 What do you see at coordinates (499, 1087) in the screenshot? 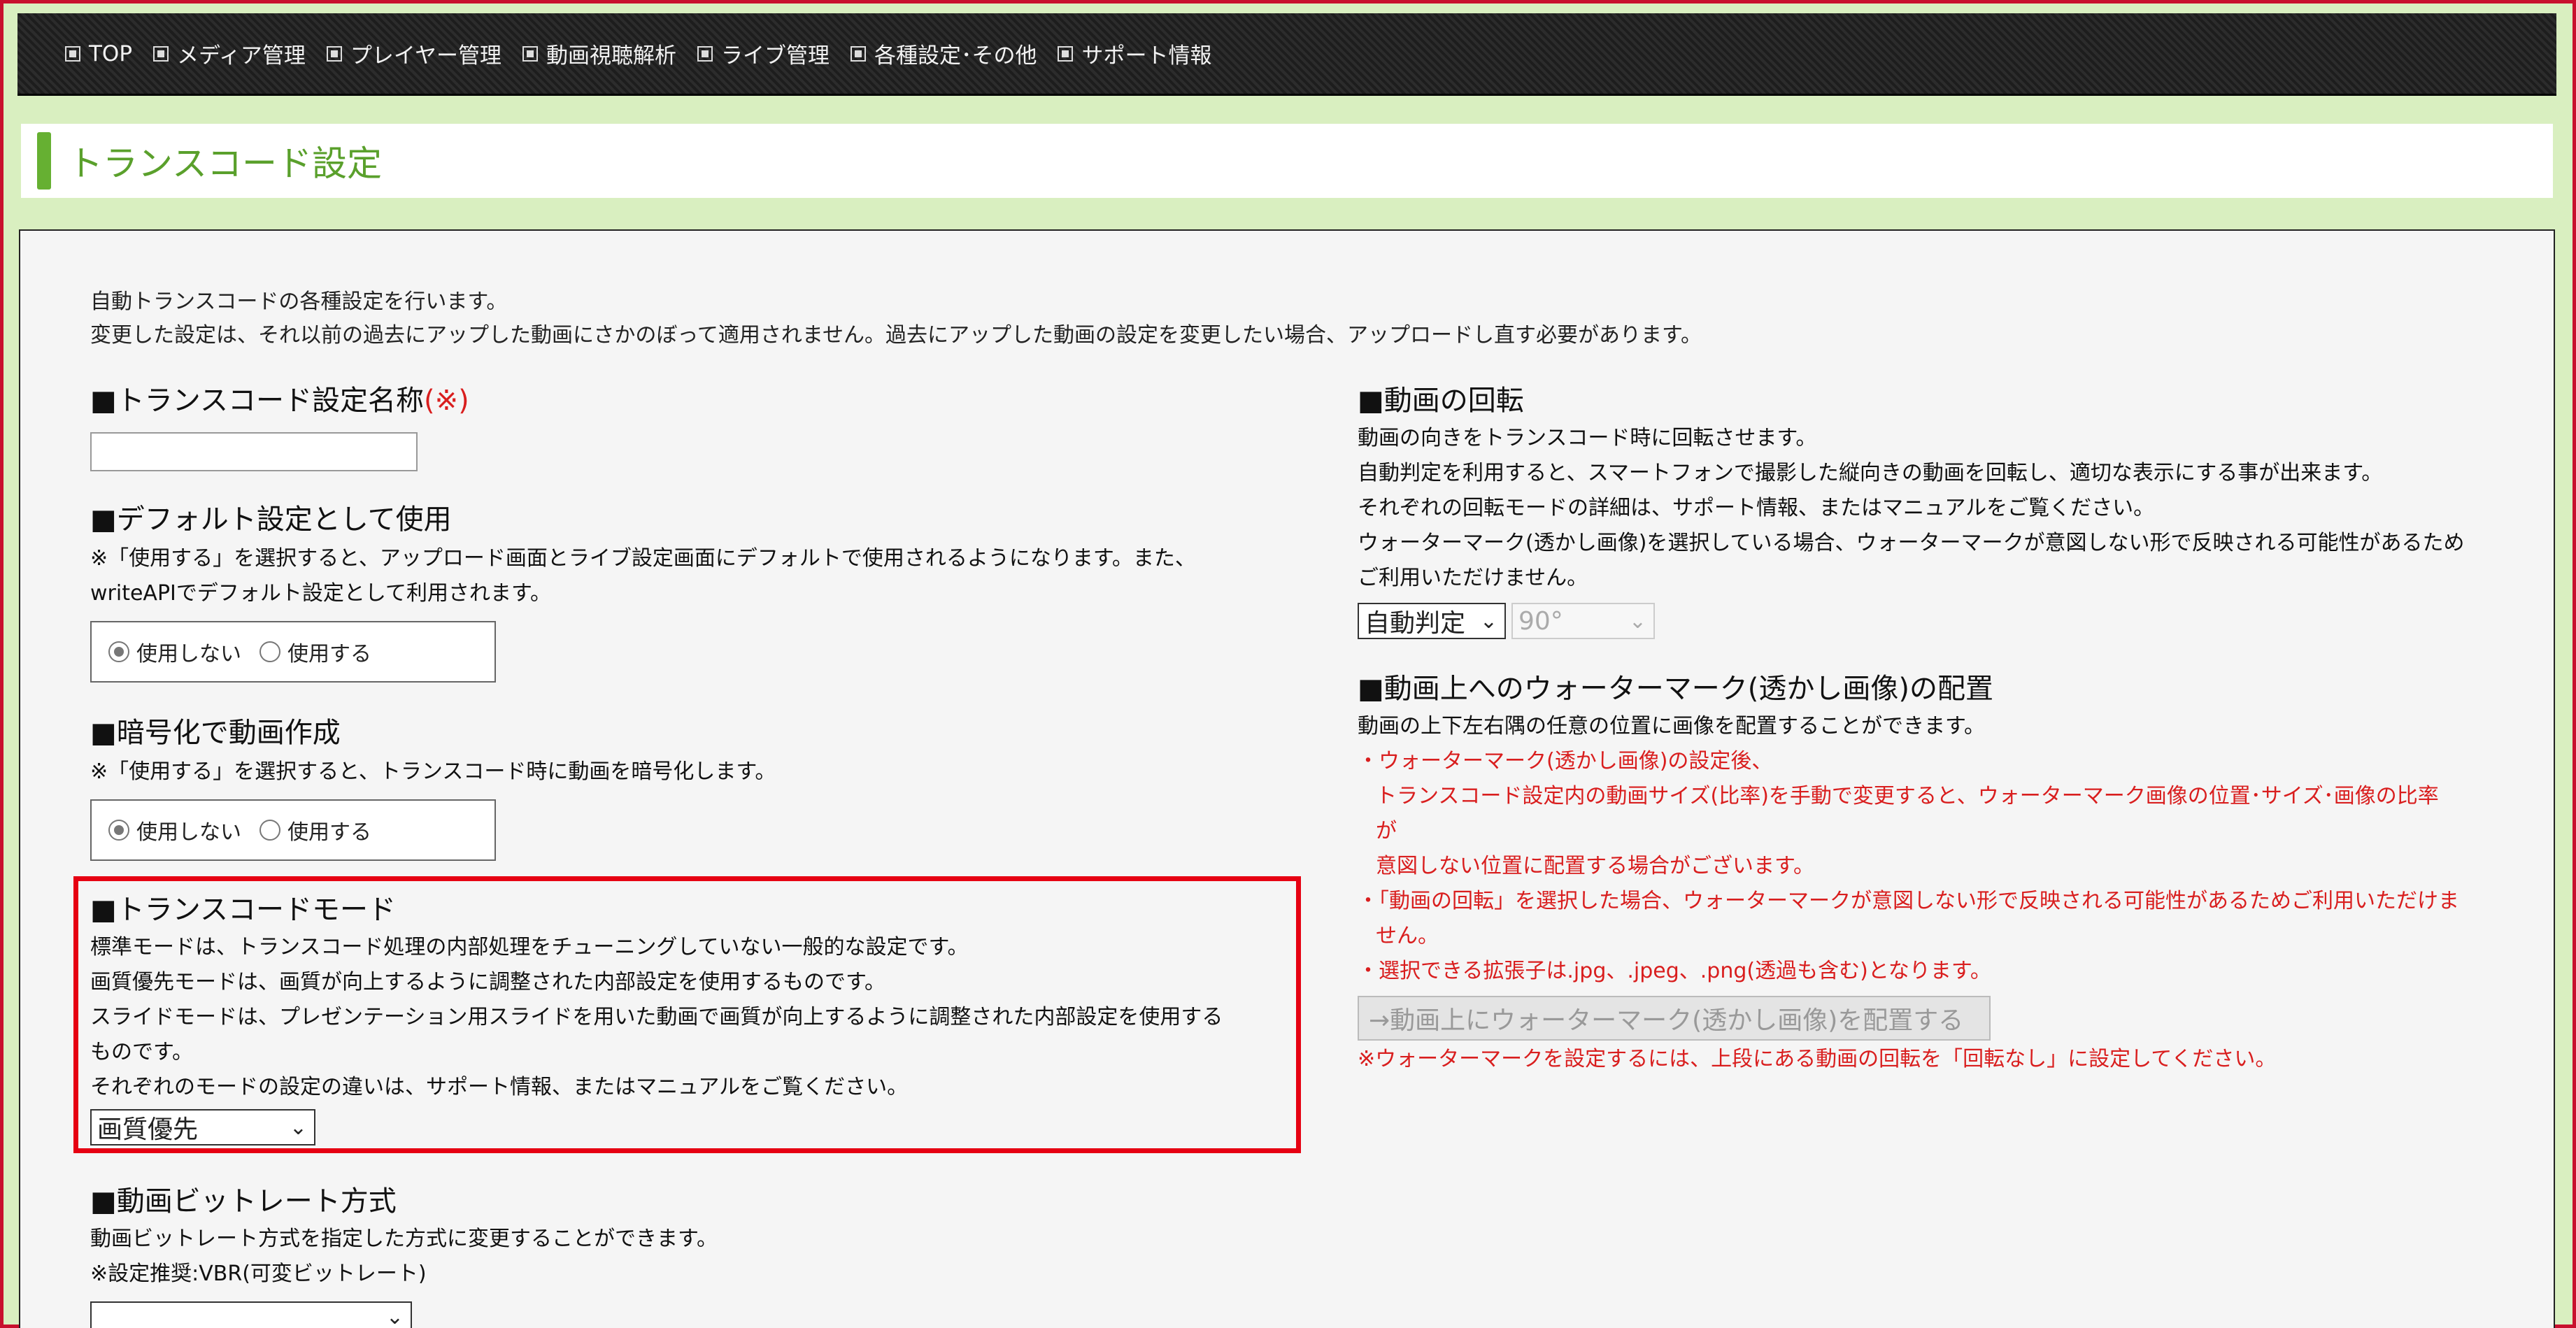
I see `mode-line-5: それぞれのモードの設定の違いは、サポート情報、またはマニュアルをご覧ください。` at bounding box center [499, 1087].